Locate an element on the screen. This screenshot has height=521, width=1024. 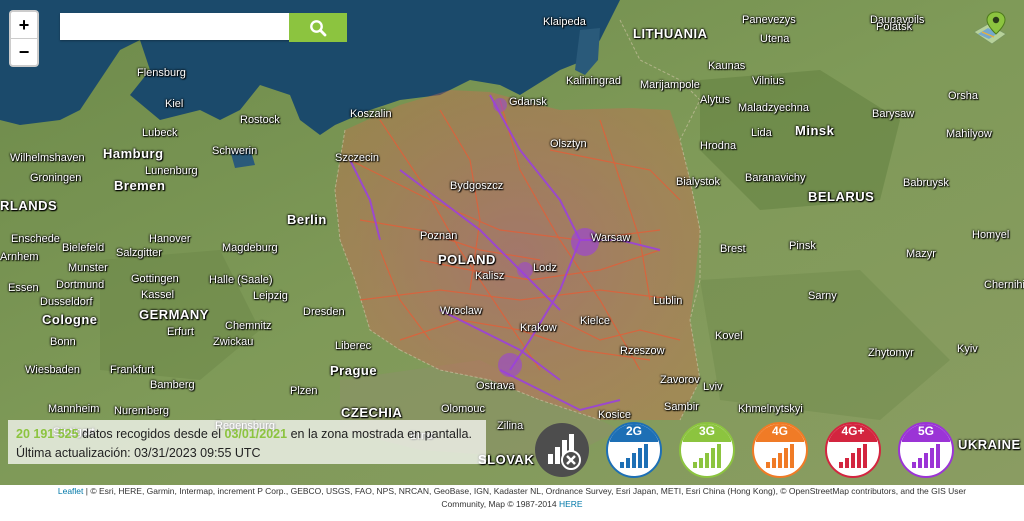
zoom-control: + − is located at coordinates (24, 38).